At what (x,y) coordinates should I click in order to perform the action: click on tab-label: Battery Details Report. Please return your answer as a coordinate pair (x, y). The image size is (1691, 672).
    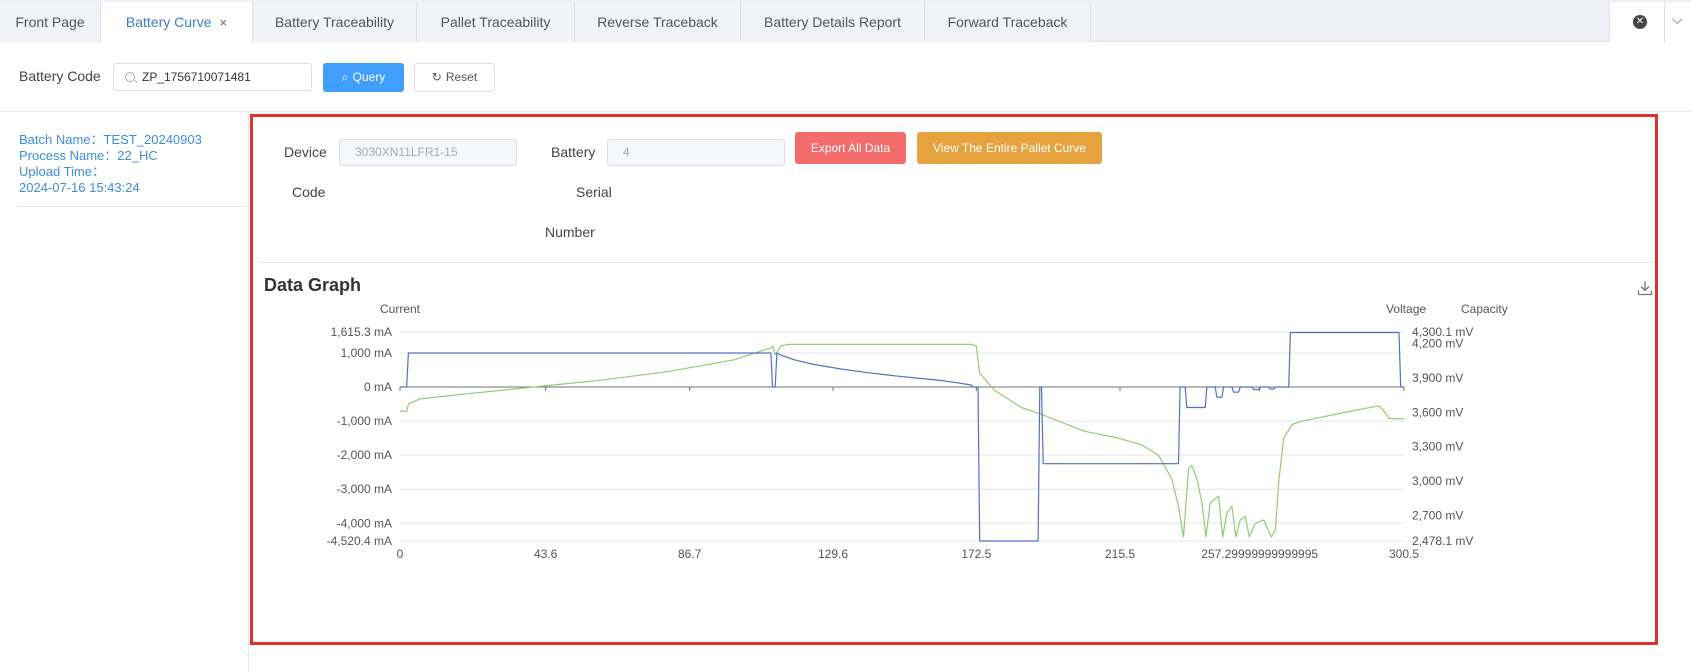
    Looking at the image, I should click on (832, 22).